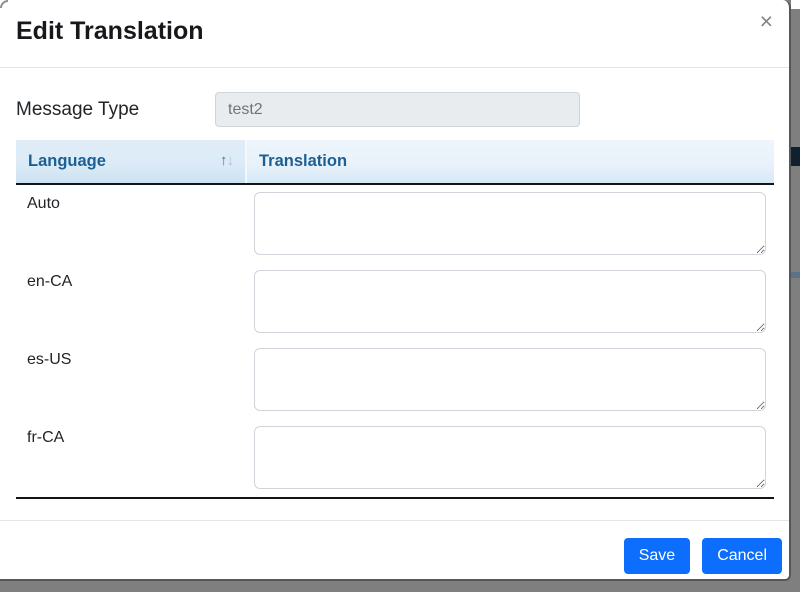 This screenshot has width=800, height=592. What do you see at coordinates (67, 161) in the screenshot?
I see `language-header-label: Language` at bounding box center [67, 161].